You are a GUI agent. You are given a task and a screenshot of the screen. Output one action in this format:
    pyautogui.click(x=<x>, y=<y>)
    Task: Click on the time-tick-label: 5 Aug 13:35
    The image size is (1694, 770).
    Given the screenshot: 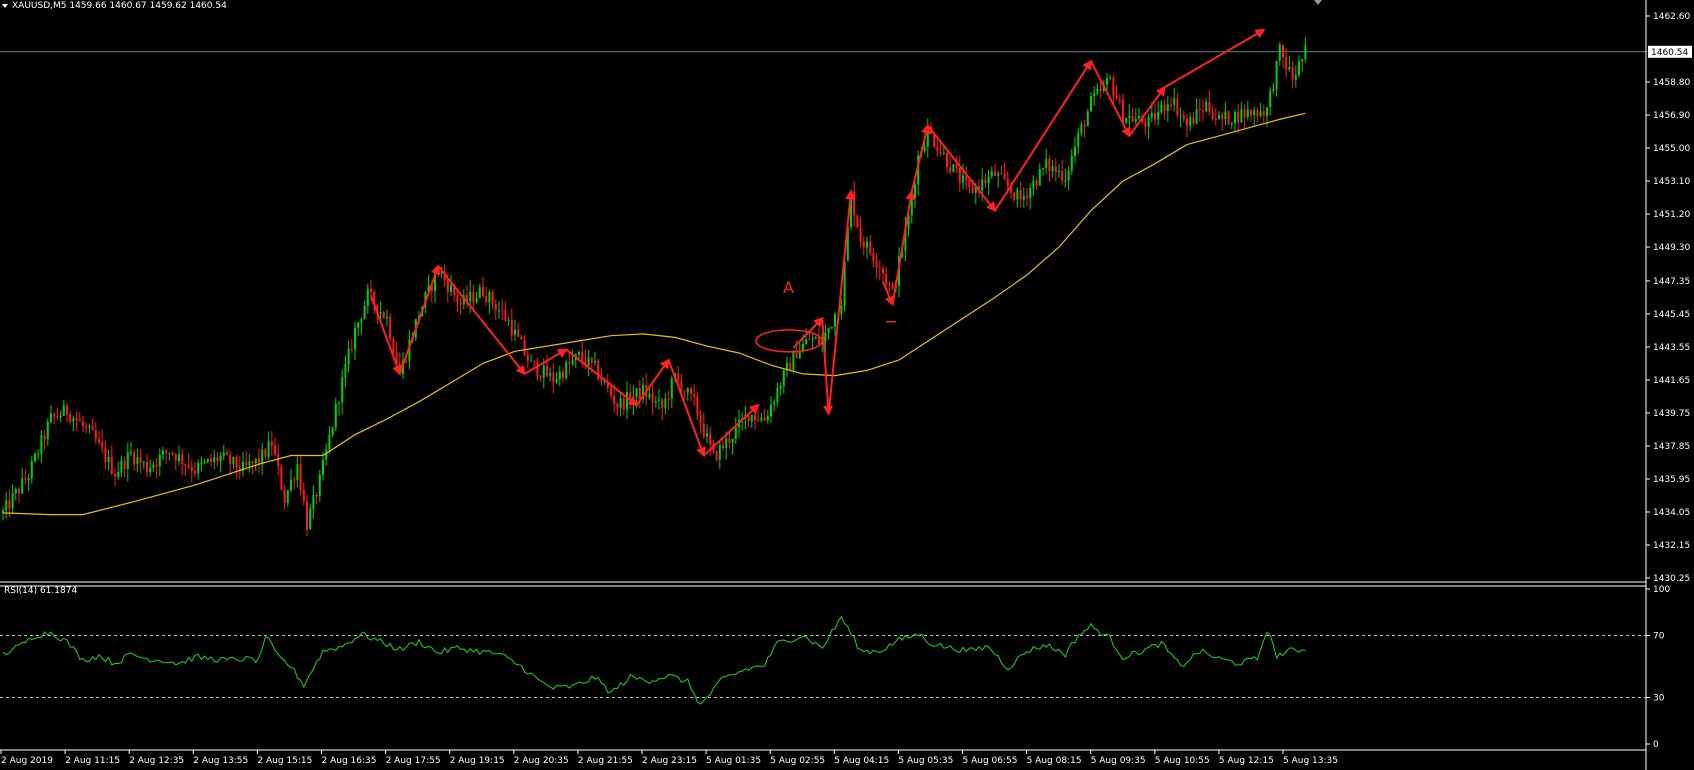 What is the action you would take?
    pyautogui.click(x=1310, y=761)
    